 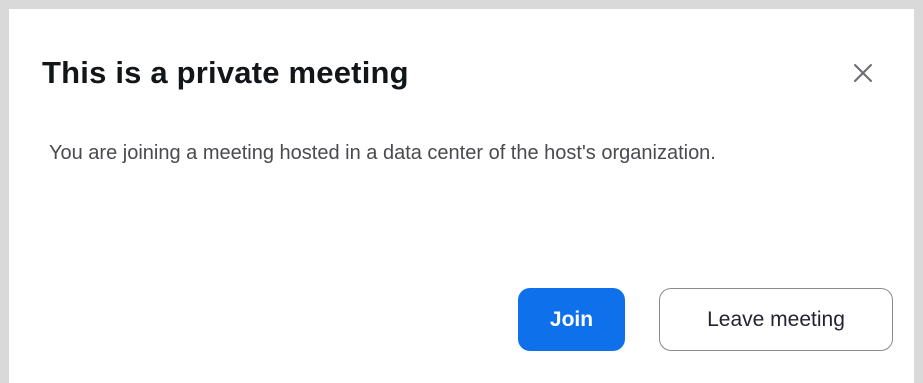 I want to click on dialog-title: This is a private meeting, so click(x=225, y=72).